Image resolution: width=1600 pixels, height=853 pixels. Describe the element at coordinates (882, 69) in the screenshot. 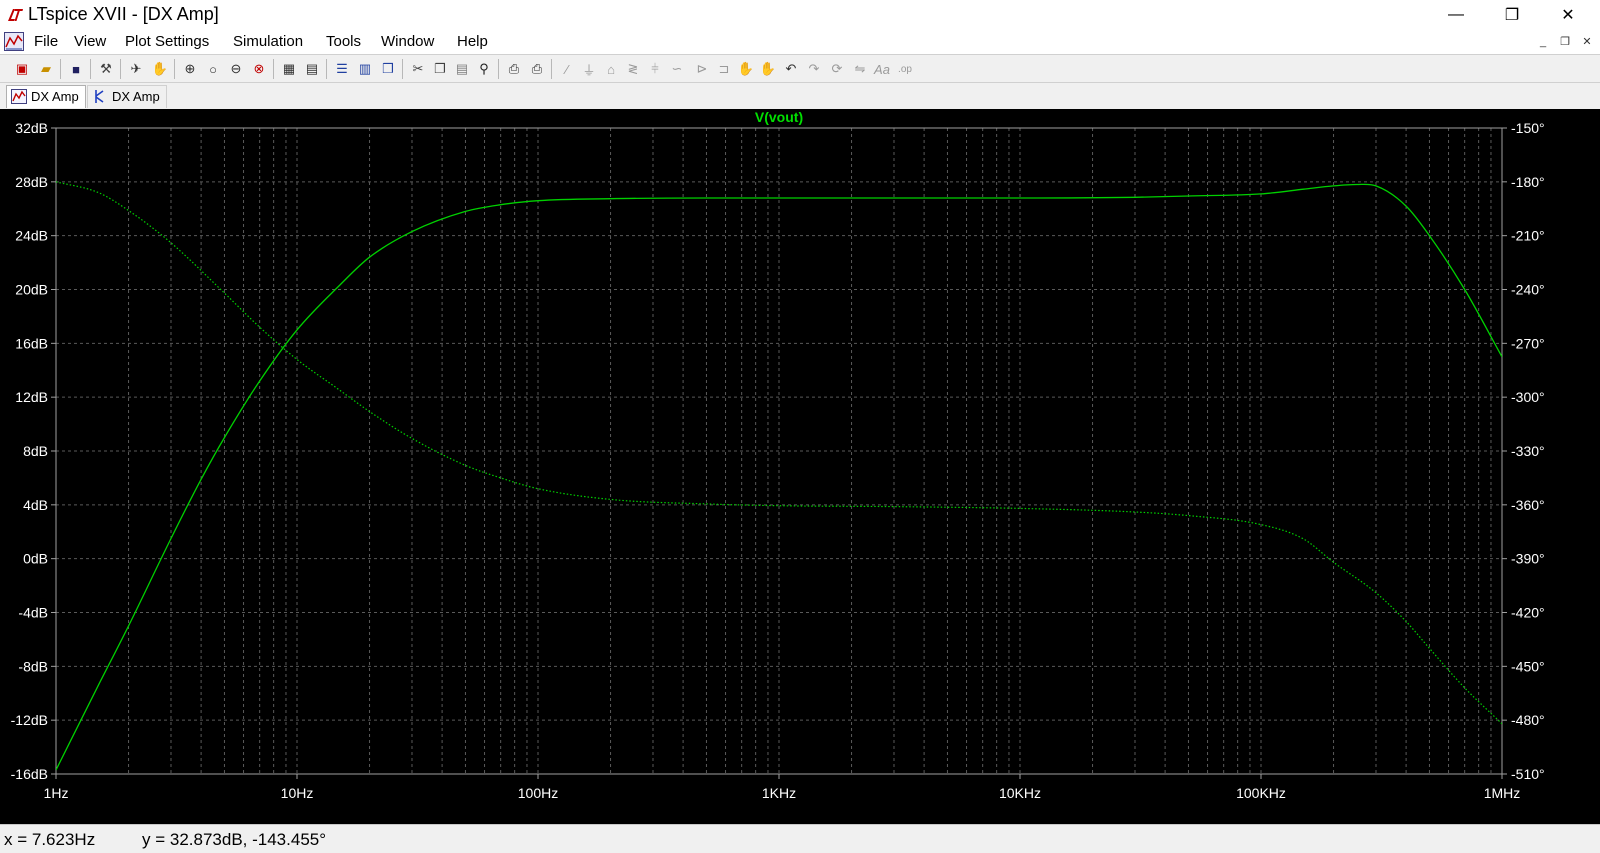

I see `text-icon: Aa` at that location.